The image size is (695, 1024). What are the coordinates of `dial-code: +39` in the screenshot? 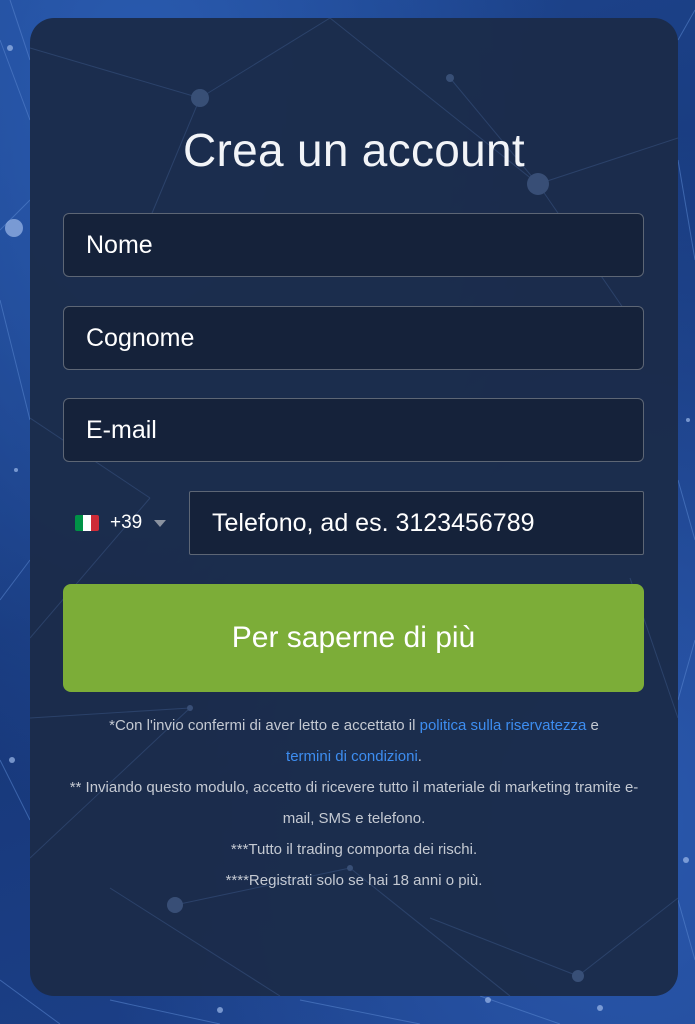 It's located at (126, 522).